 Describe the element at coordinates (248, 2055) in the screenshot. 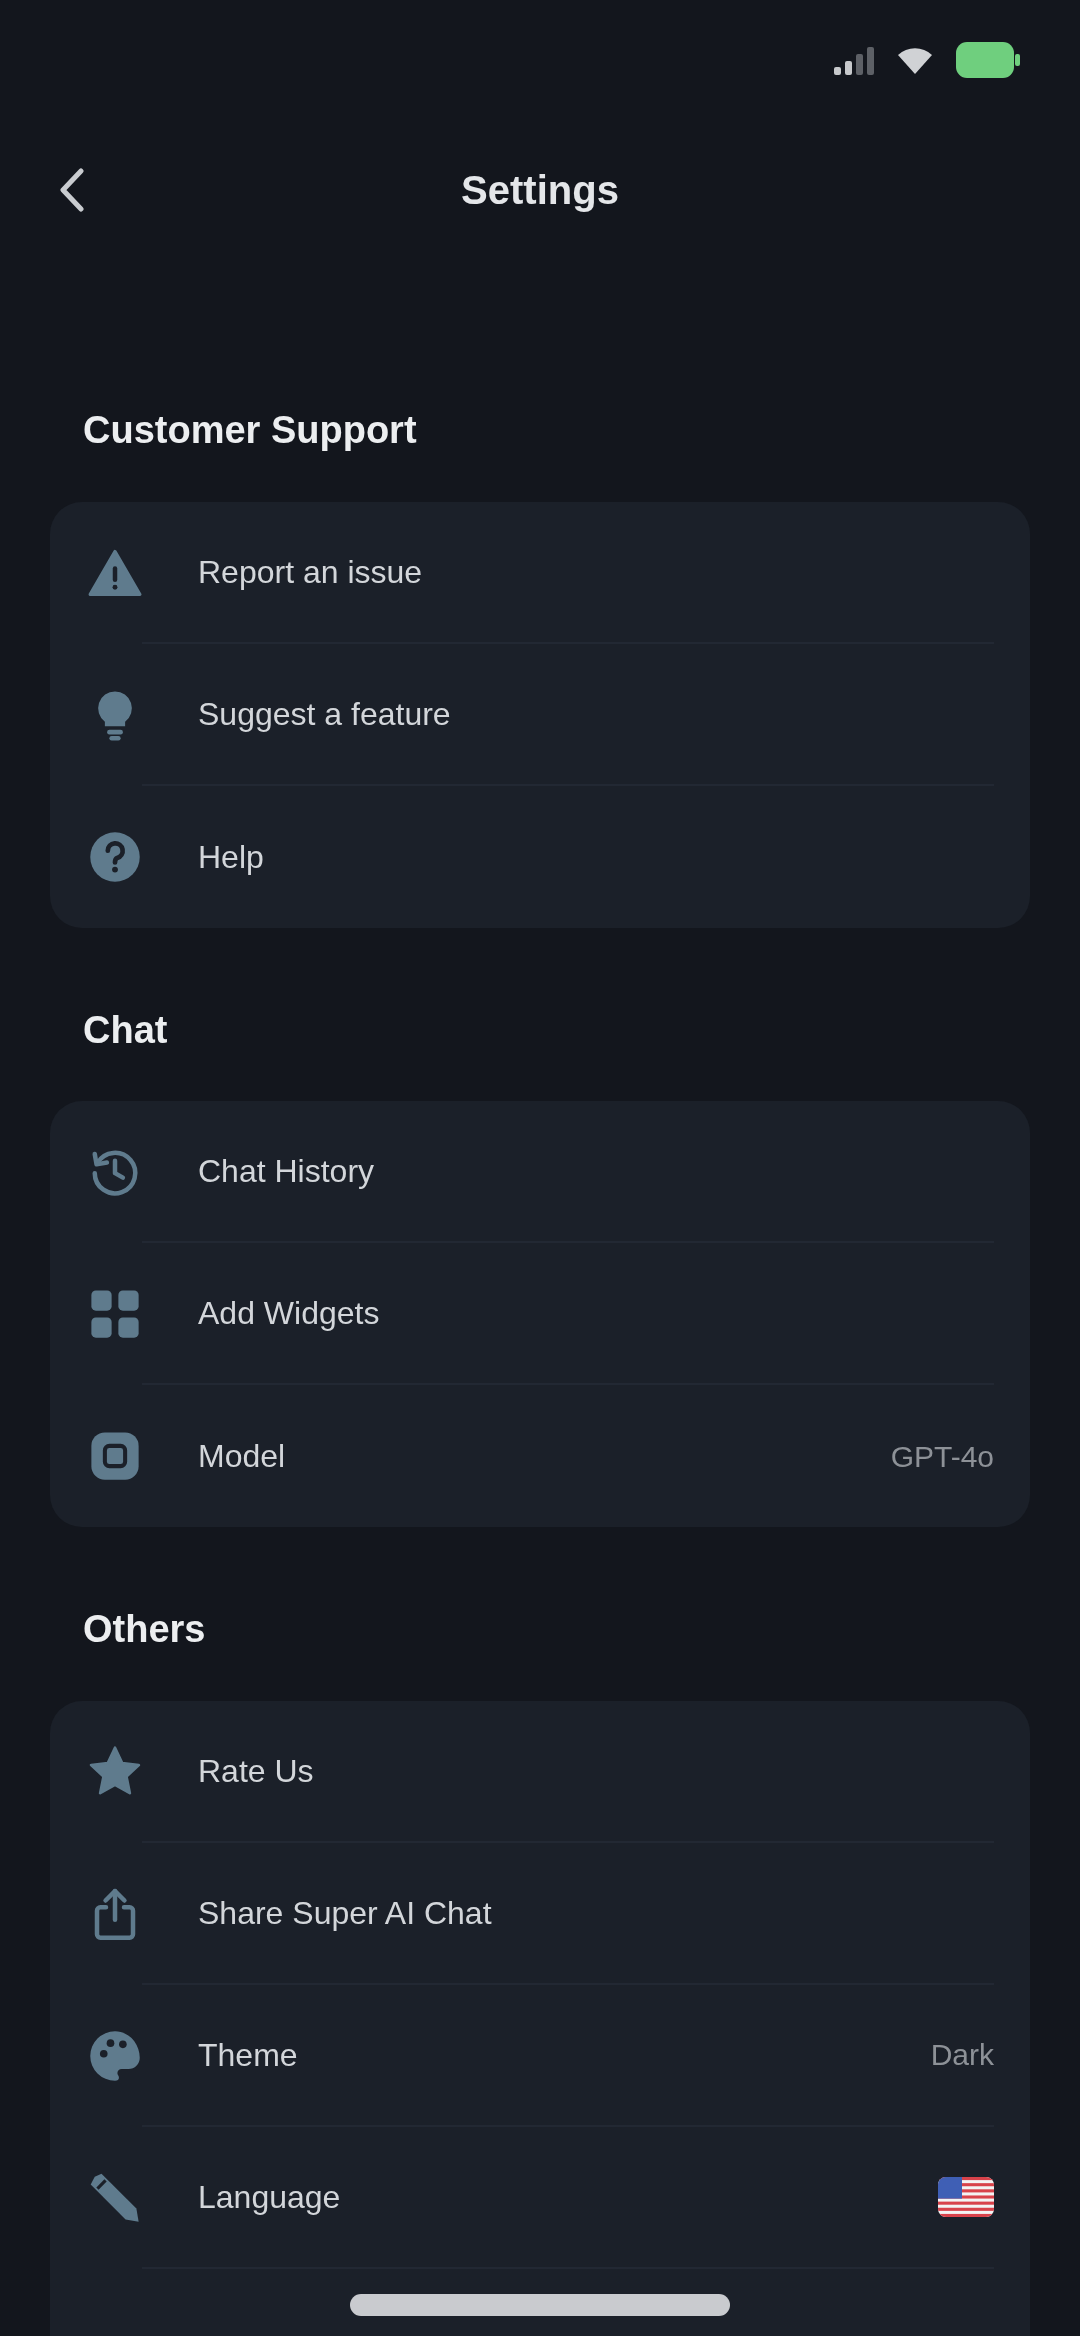

I see `row-label: Theme` at that location.